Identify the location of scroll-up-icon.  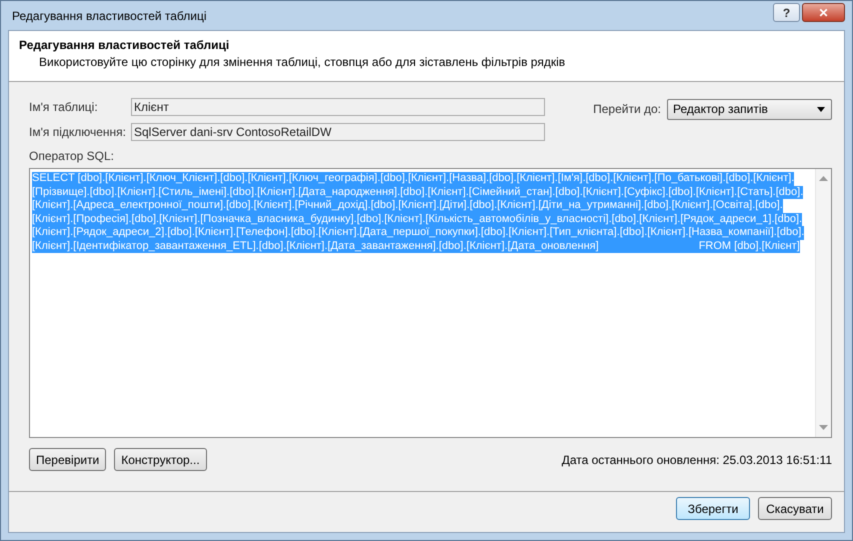
(823, 178).